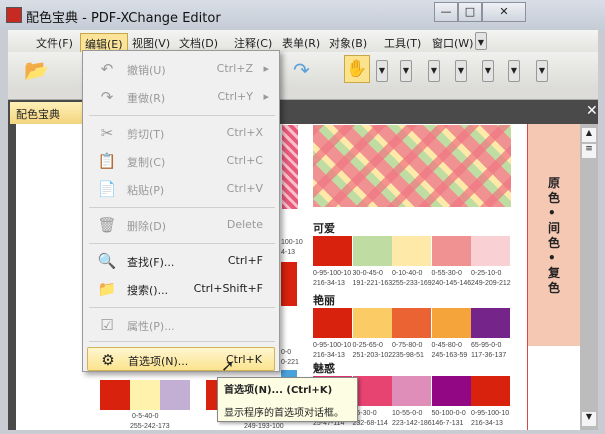 The height and width of the screenshot is (434, 605). I want to click on menu-item-shortcut: Ctrl+Shift+F, so click(228, 288).